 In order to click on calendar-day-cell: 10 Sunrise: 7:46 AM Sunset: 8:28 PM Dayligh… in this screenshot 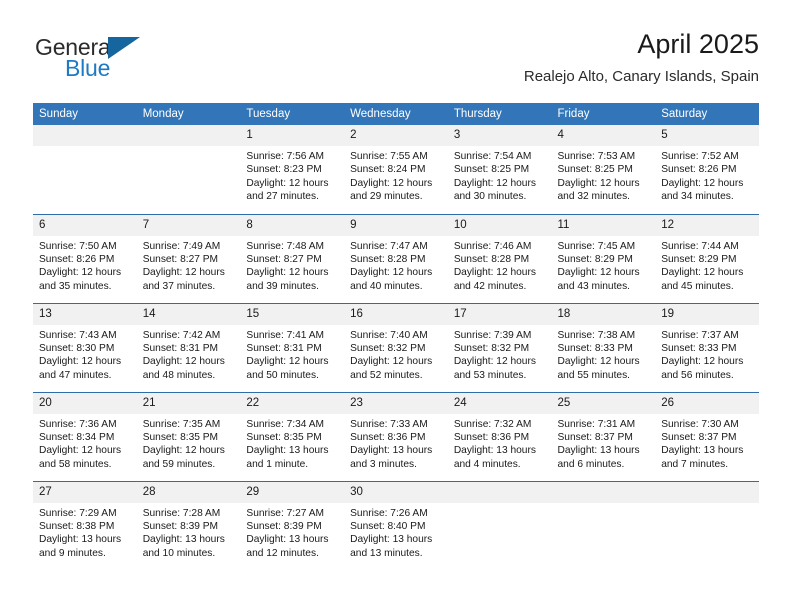, I will do `click(499, 258)`.